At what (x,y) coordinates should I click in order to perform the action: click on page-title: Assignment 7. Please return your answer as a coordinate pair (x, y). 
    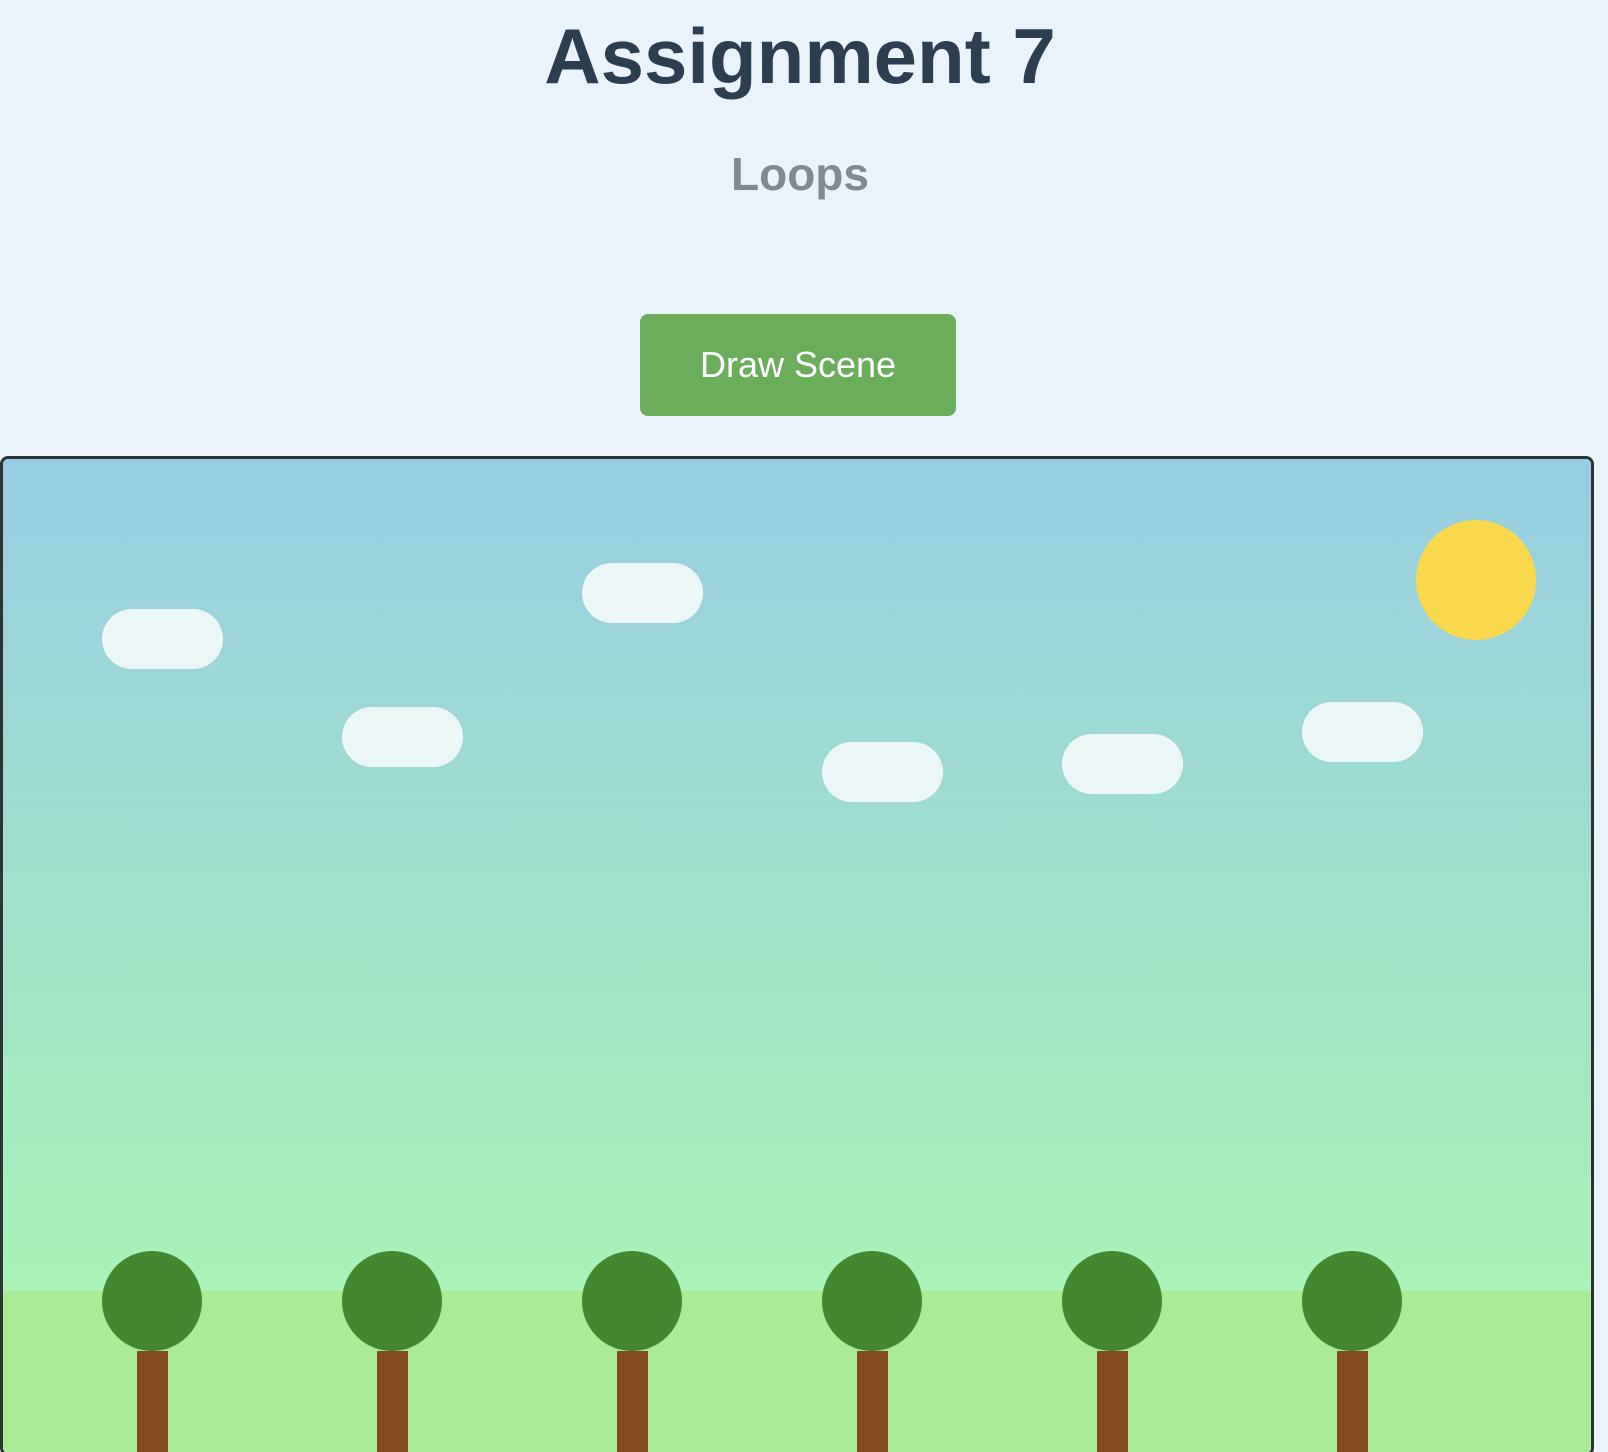
    Looking at the image, I should click on (800, 56).